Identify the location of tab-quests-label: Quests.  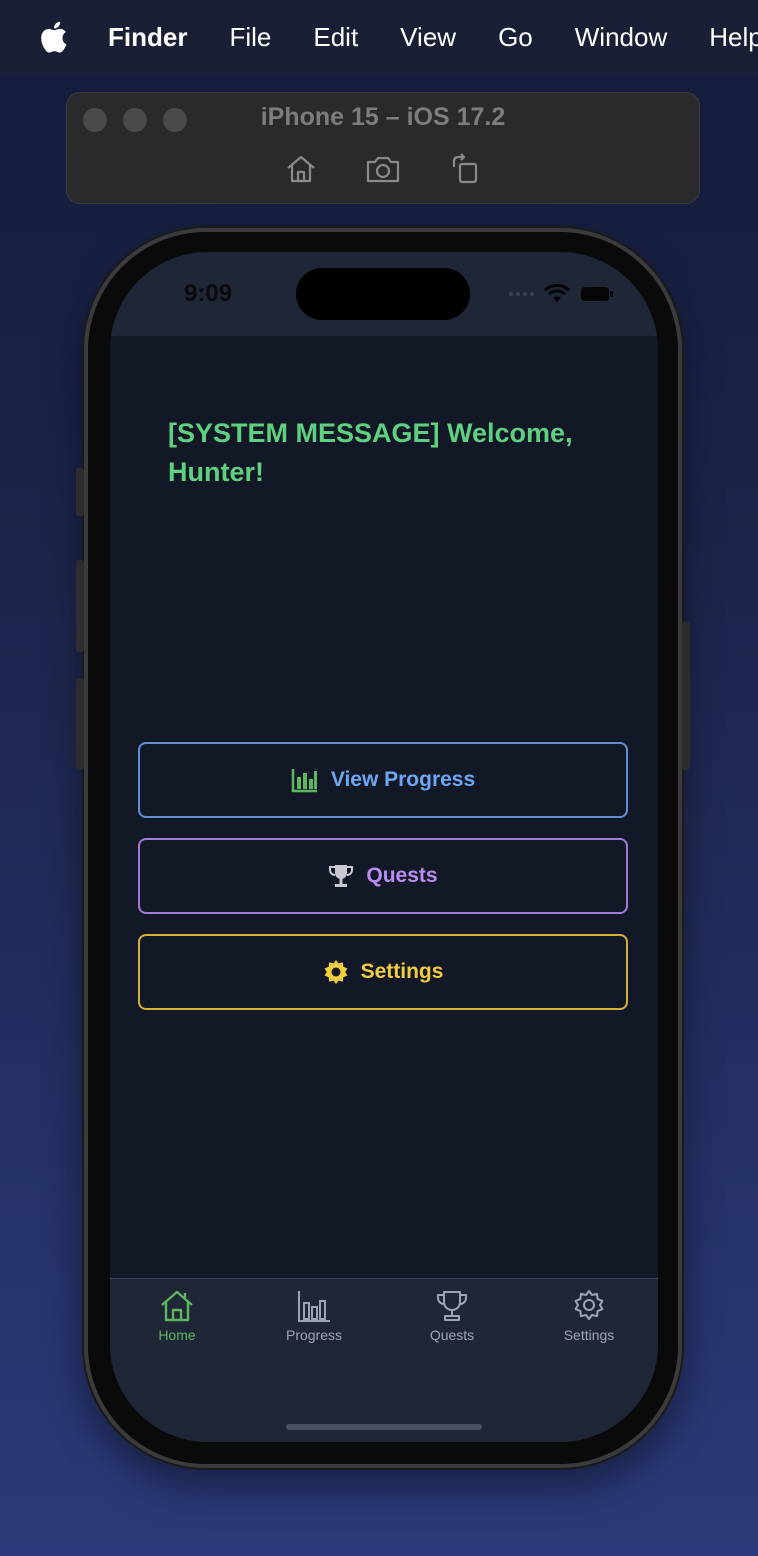
(452, 1335).